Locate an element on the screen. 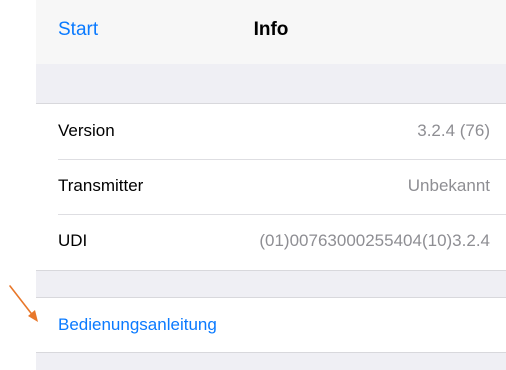  info-row-transmitter: Transmitter Unbekannt is located at coordinates (271, 186).